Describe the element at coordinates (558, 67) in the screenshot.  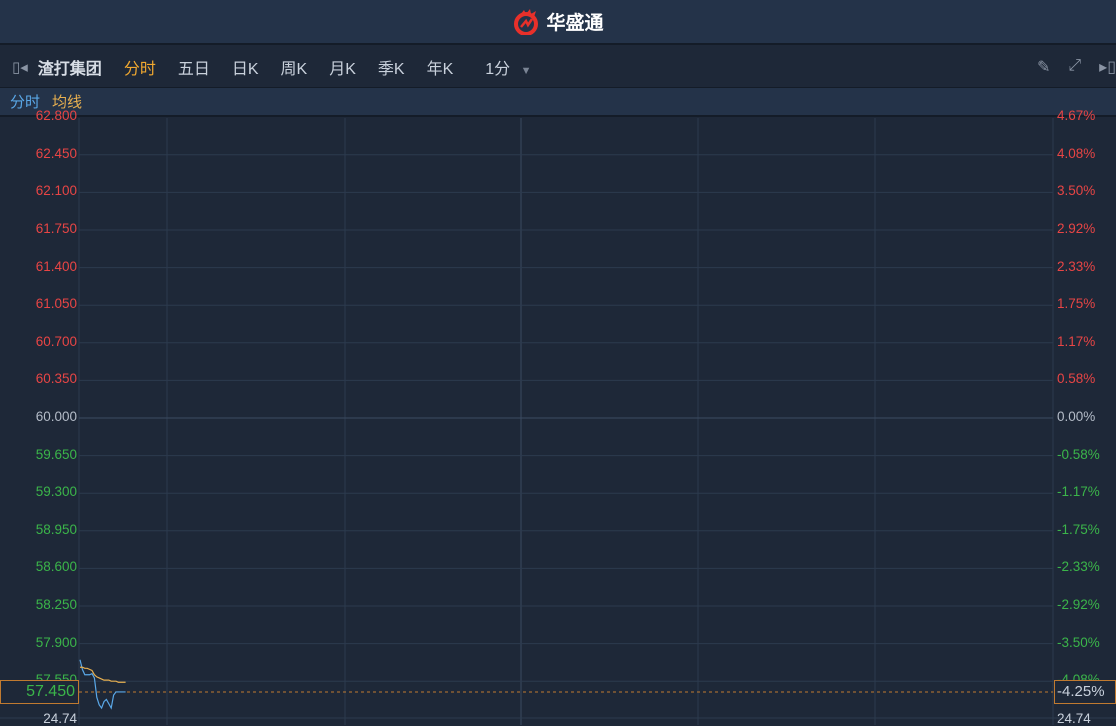
I see `toolbar: ▯◂ 渣打集团 分时 五日 日K 周K 月K 季K 年K 1分 ▼ ✎ ⤢ ▸▯` at that location.